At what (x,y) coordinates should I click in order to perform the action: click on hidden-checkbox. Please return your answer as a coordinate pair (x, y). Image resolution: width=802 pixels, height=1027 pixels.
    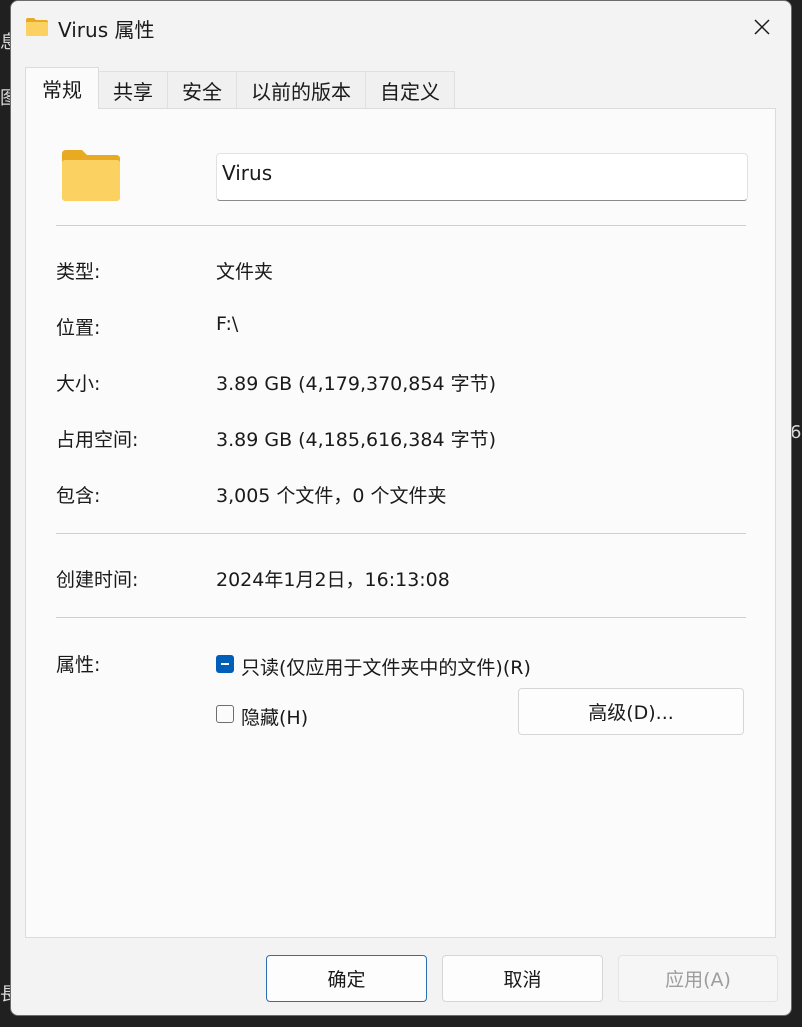
    Looking at the image, I should click on (225, 714).